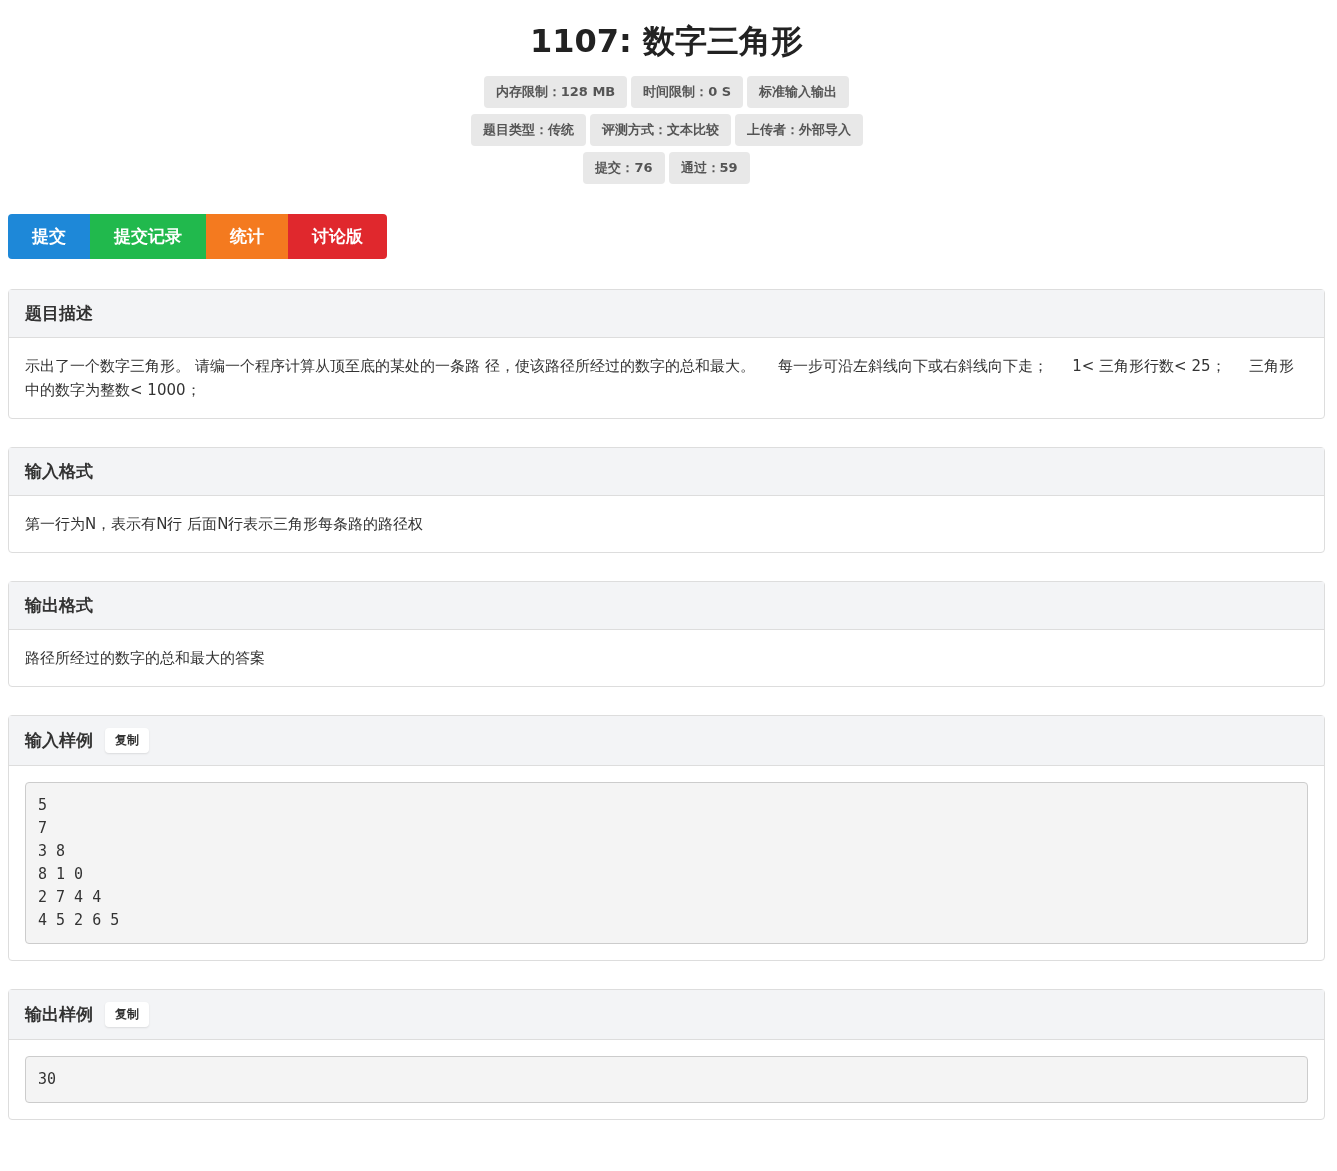 Image resolution: width=1337 pixels, height=1171 pixels. What do you see at coordinates (666, 41) in the screenshot?
I see `problem-title: 1107: 数字三角形` at bounding box center [666, 41].